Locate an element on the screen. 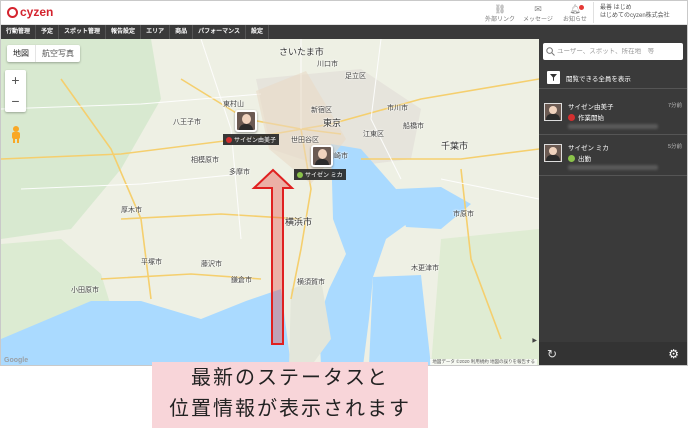  place-yokosuka: 横須賀市 is located at coordinates (311, 282).